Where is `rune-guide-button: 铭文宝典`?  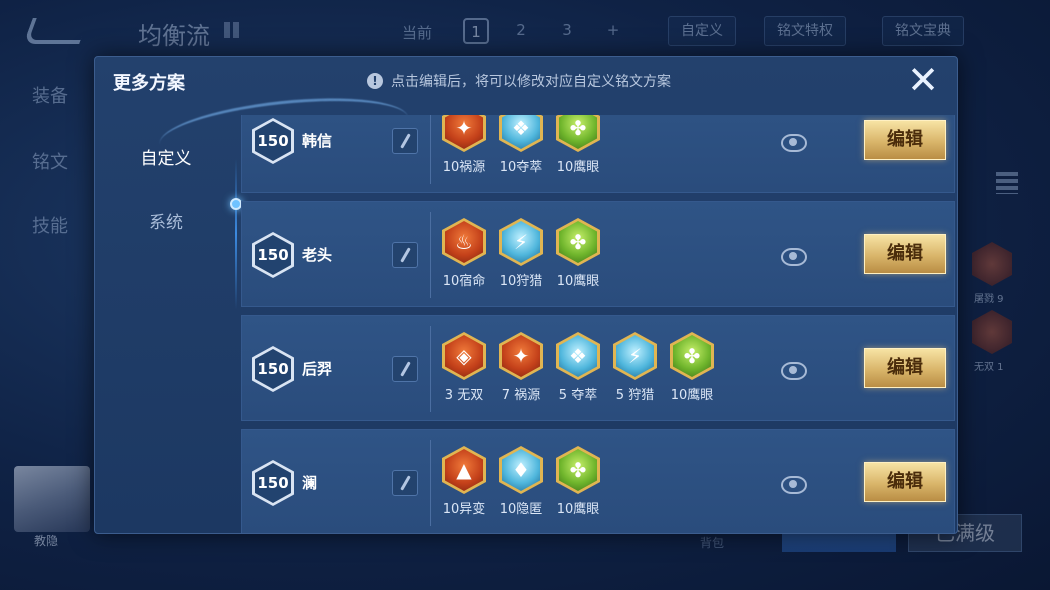
rune-guide-button: 铭文宝典 is located at coordinates (923, 31).